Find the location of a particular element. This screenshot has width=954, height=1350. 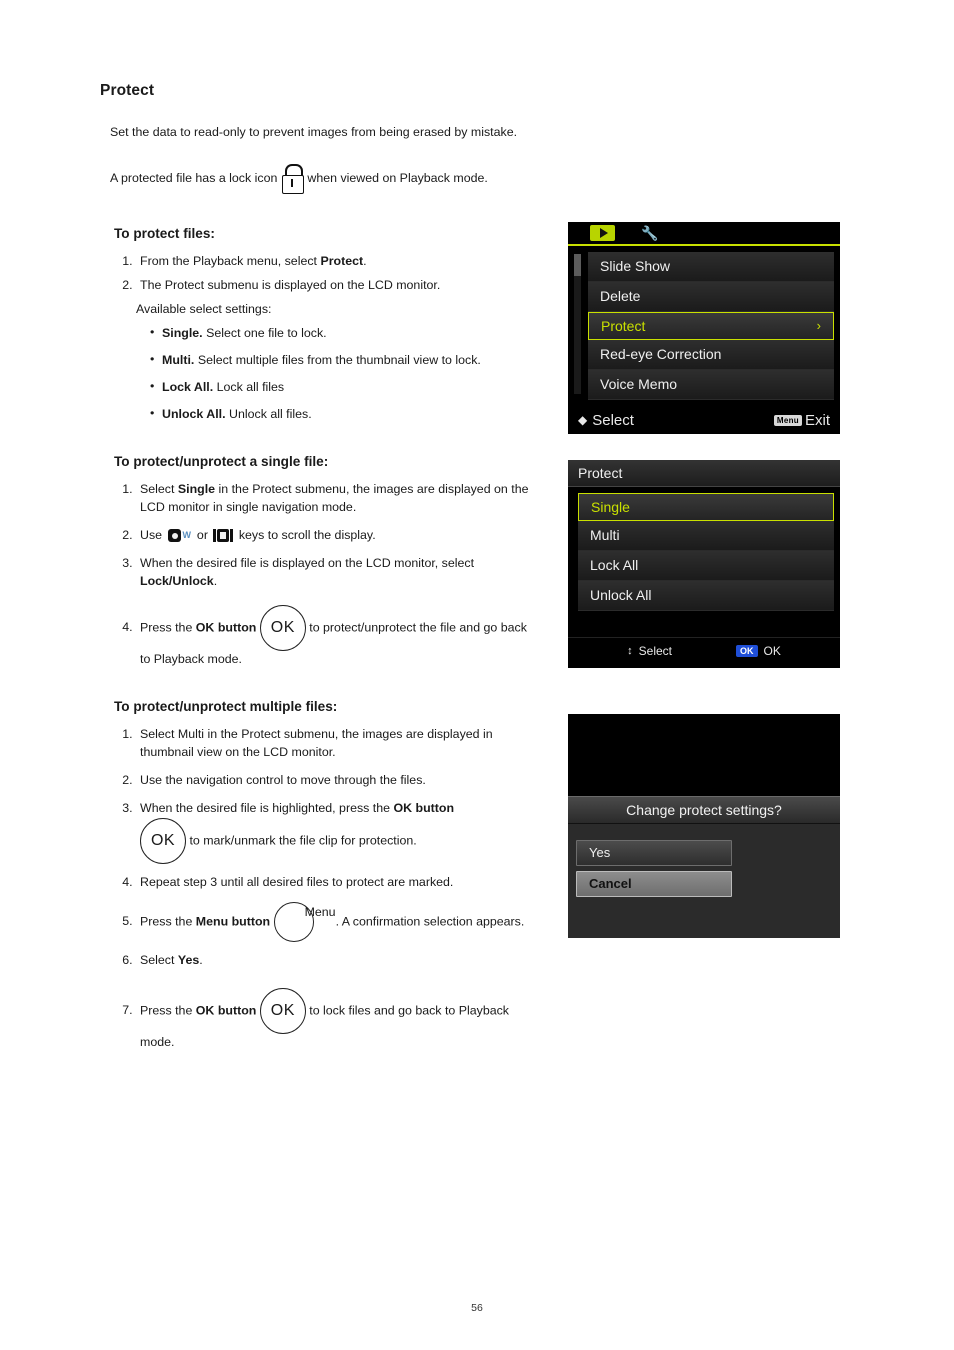

menu-button-label: Menu is located at coordinates (320, 911).